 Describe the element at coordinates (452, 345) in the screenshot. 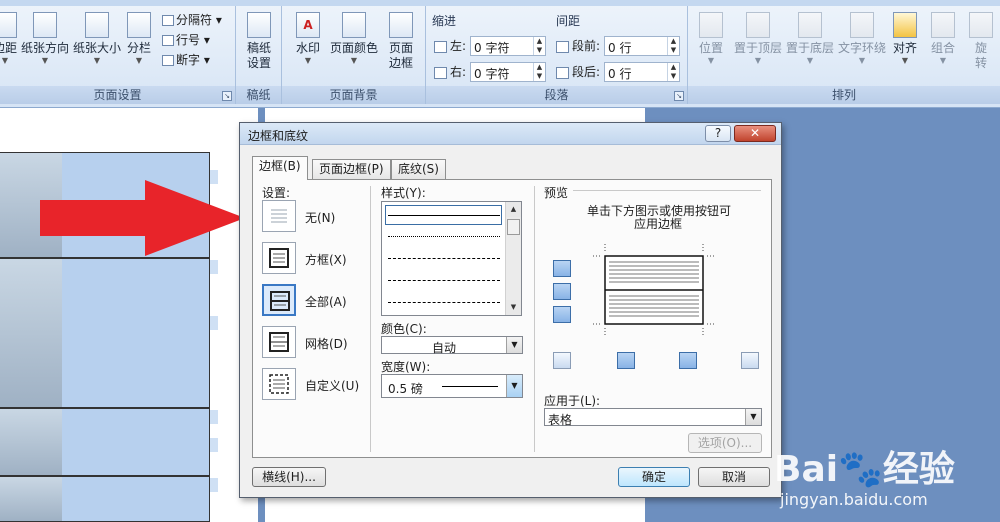

I see `color-select: 自动 ▼` at that location.